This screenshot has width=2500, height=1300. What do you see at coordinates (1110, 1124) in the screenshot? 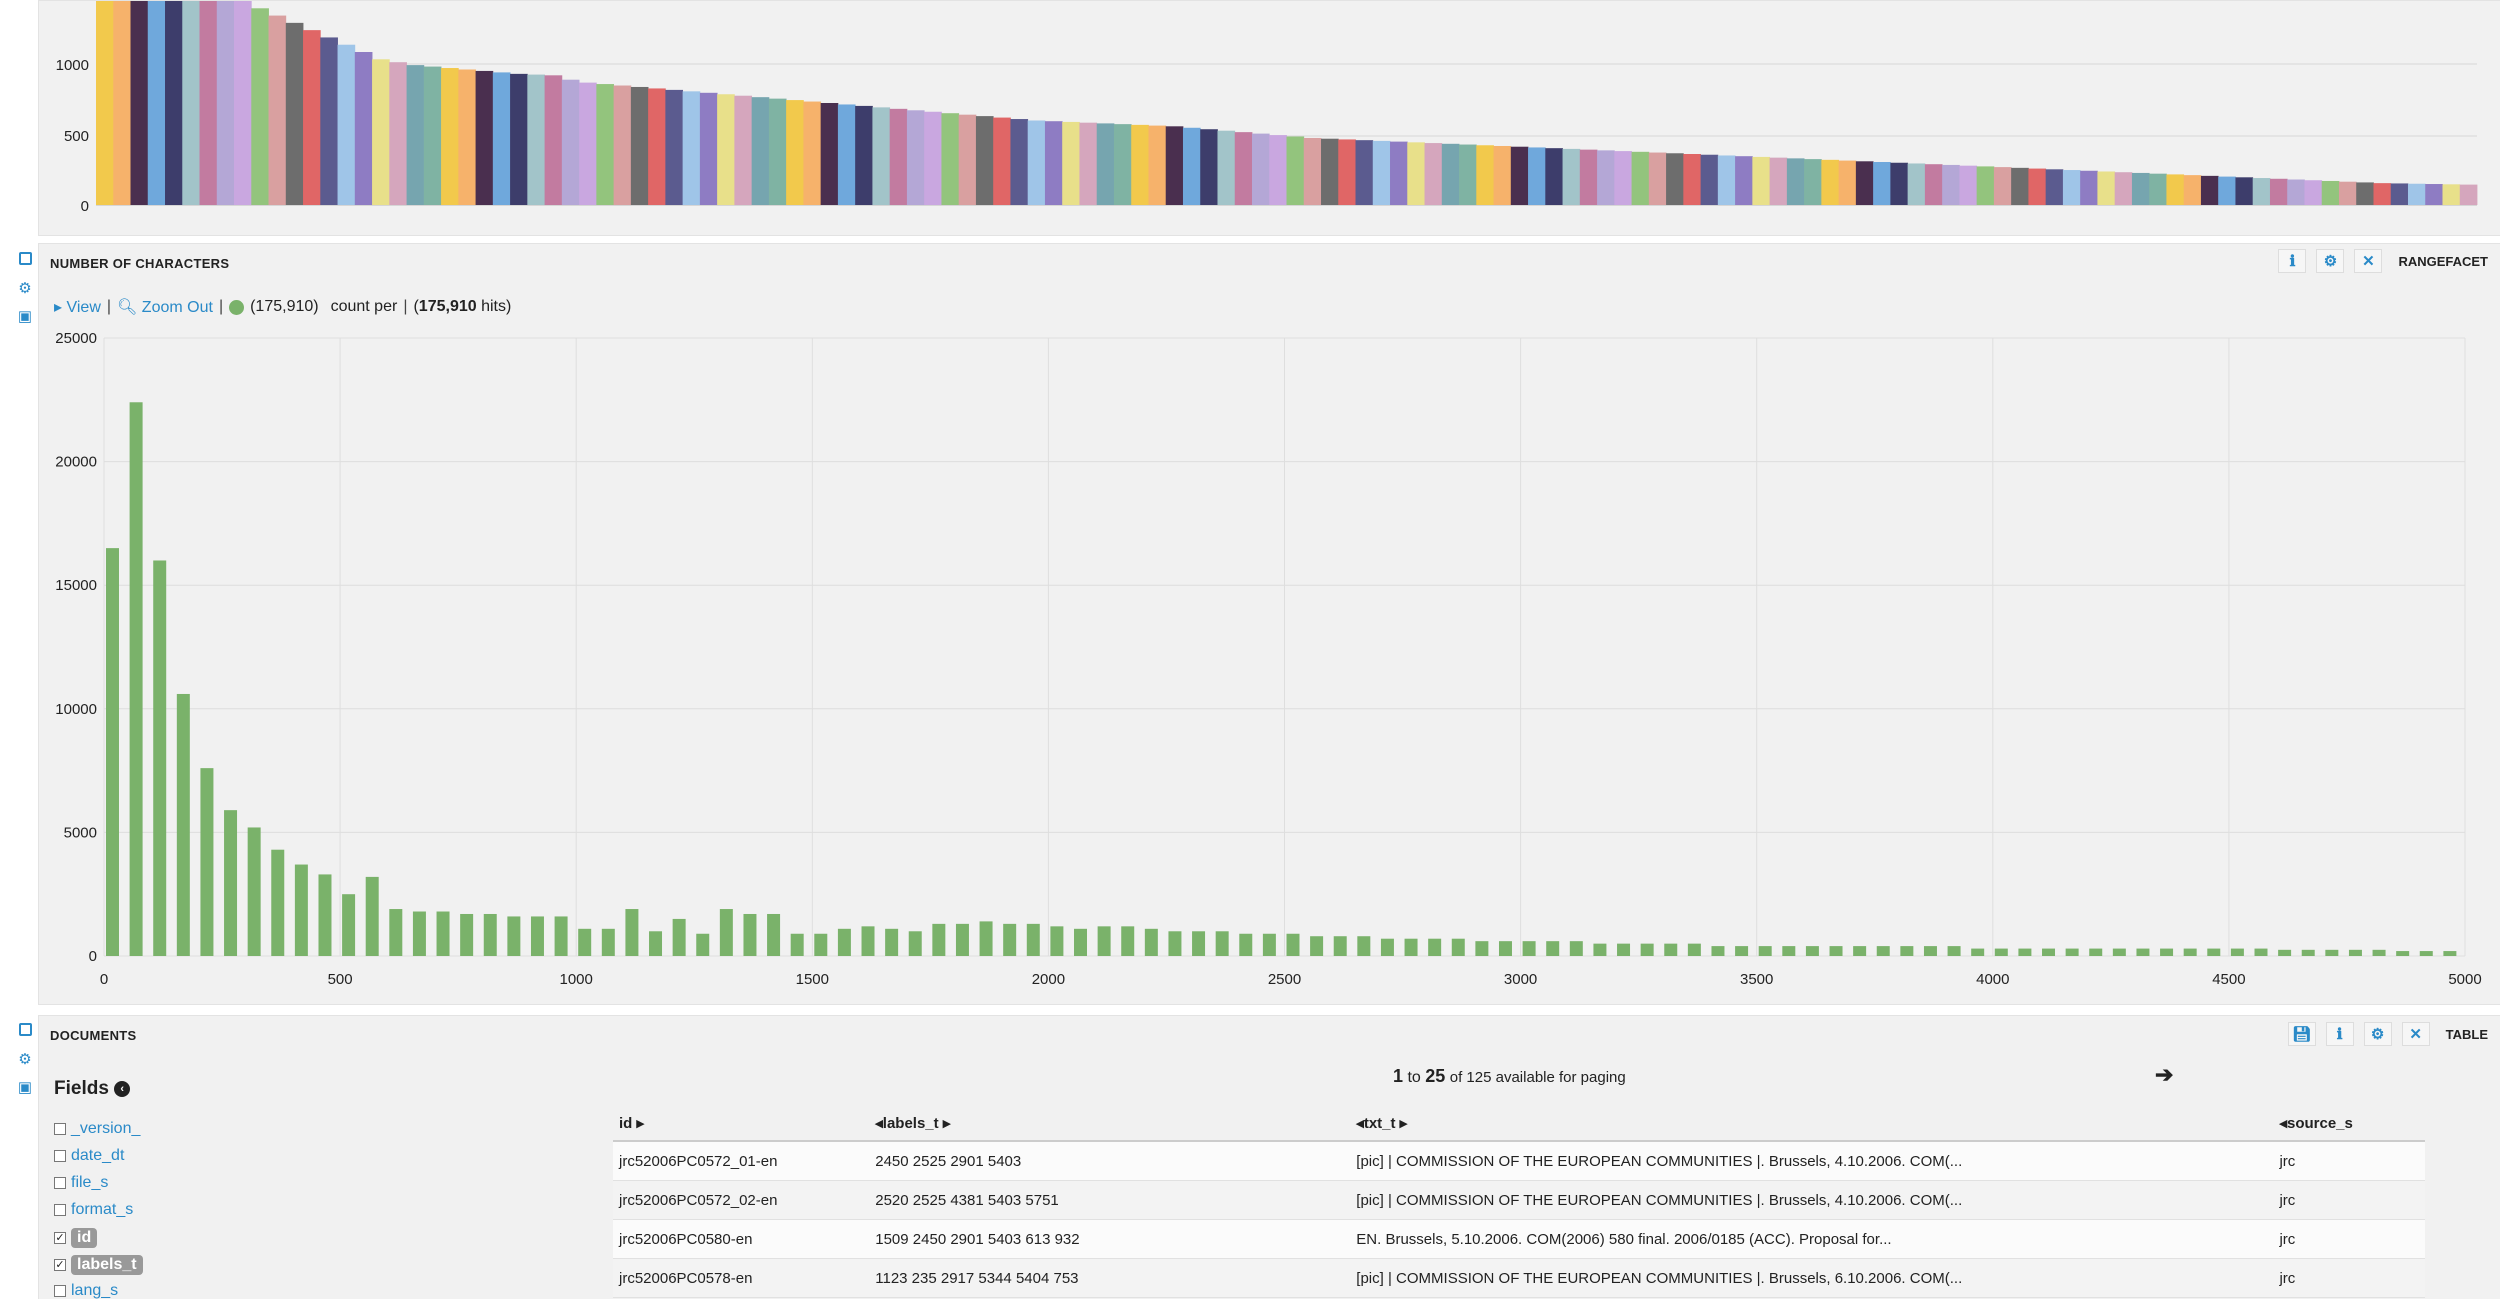
I see `column-header-labels: ◂labels_t ▸` at bounding box center [1110, 1124].